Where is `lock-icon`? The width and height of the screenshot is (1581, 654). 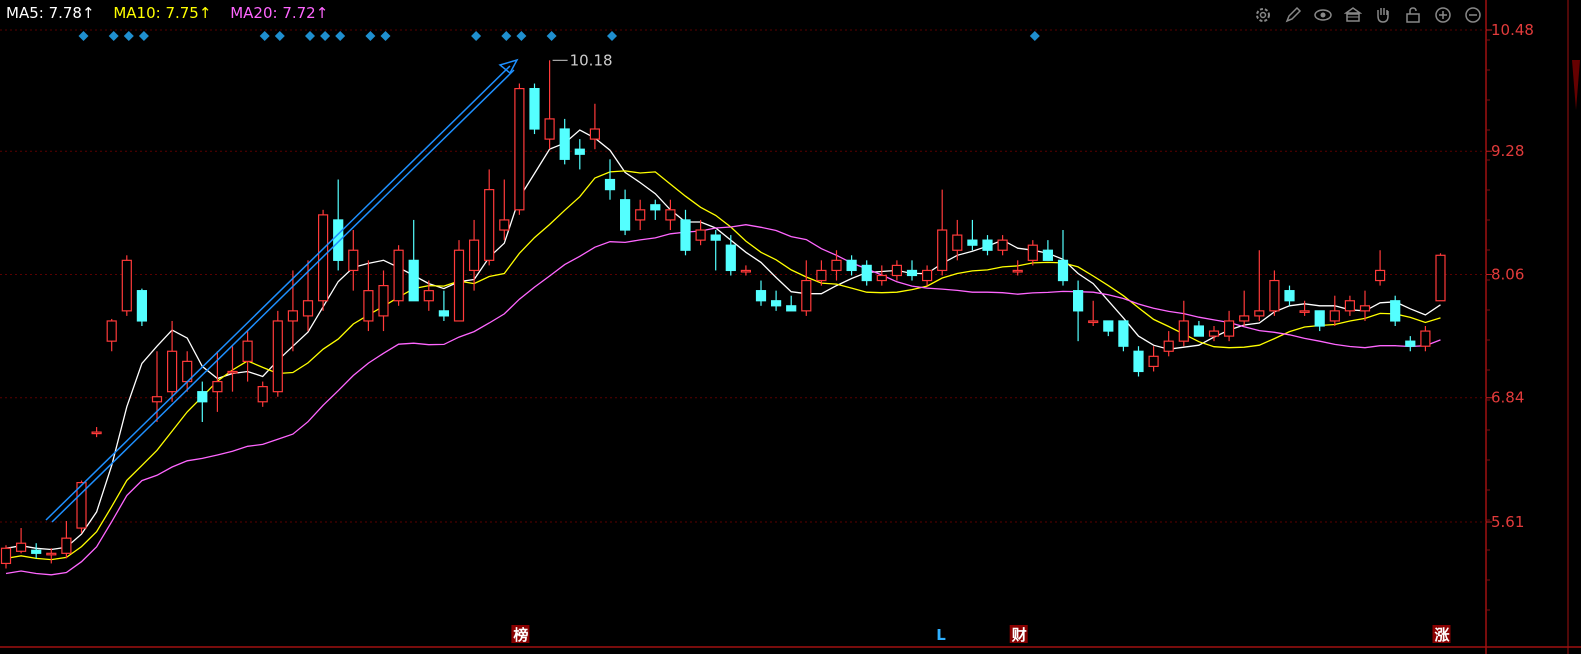 lock-icon is located at coordinates (1413, 15).